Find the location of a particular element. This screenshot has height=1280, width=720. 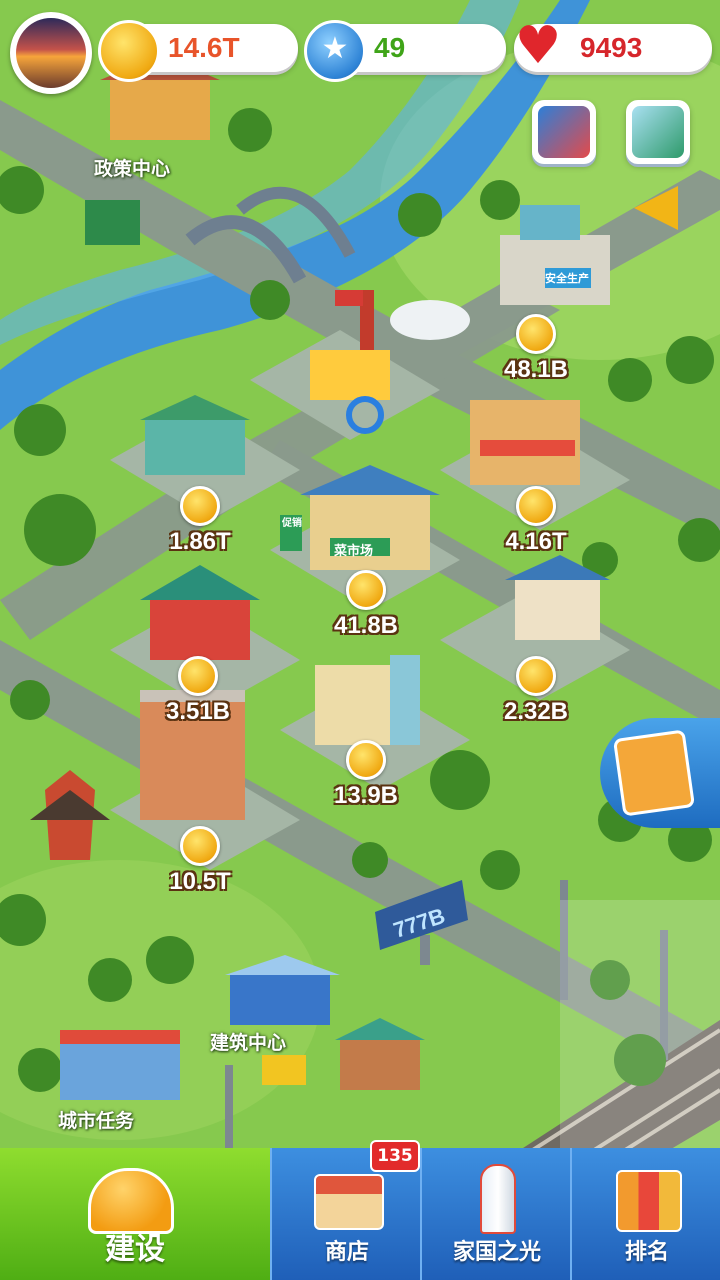

tab-build-label: 建设 is located at coordinates (135, 1249).